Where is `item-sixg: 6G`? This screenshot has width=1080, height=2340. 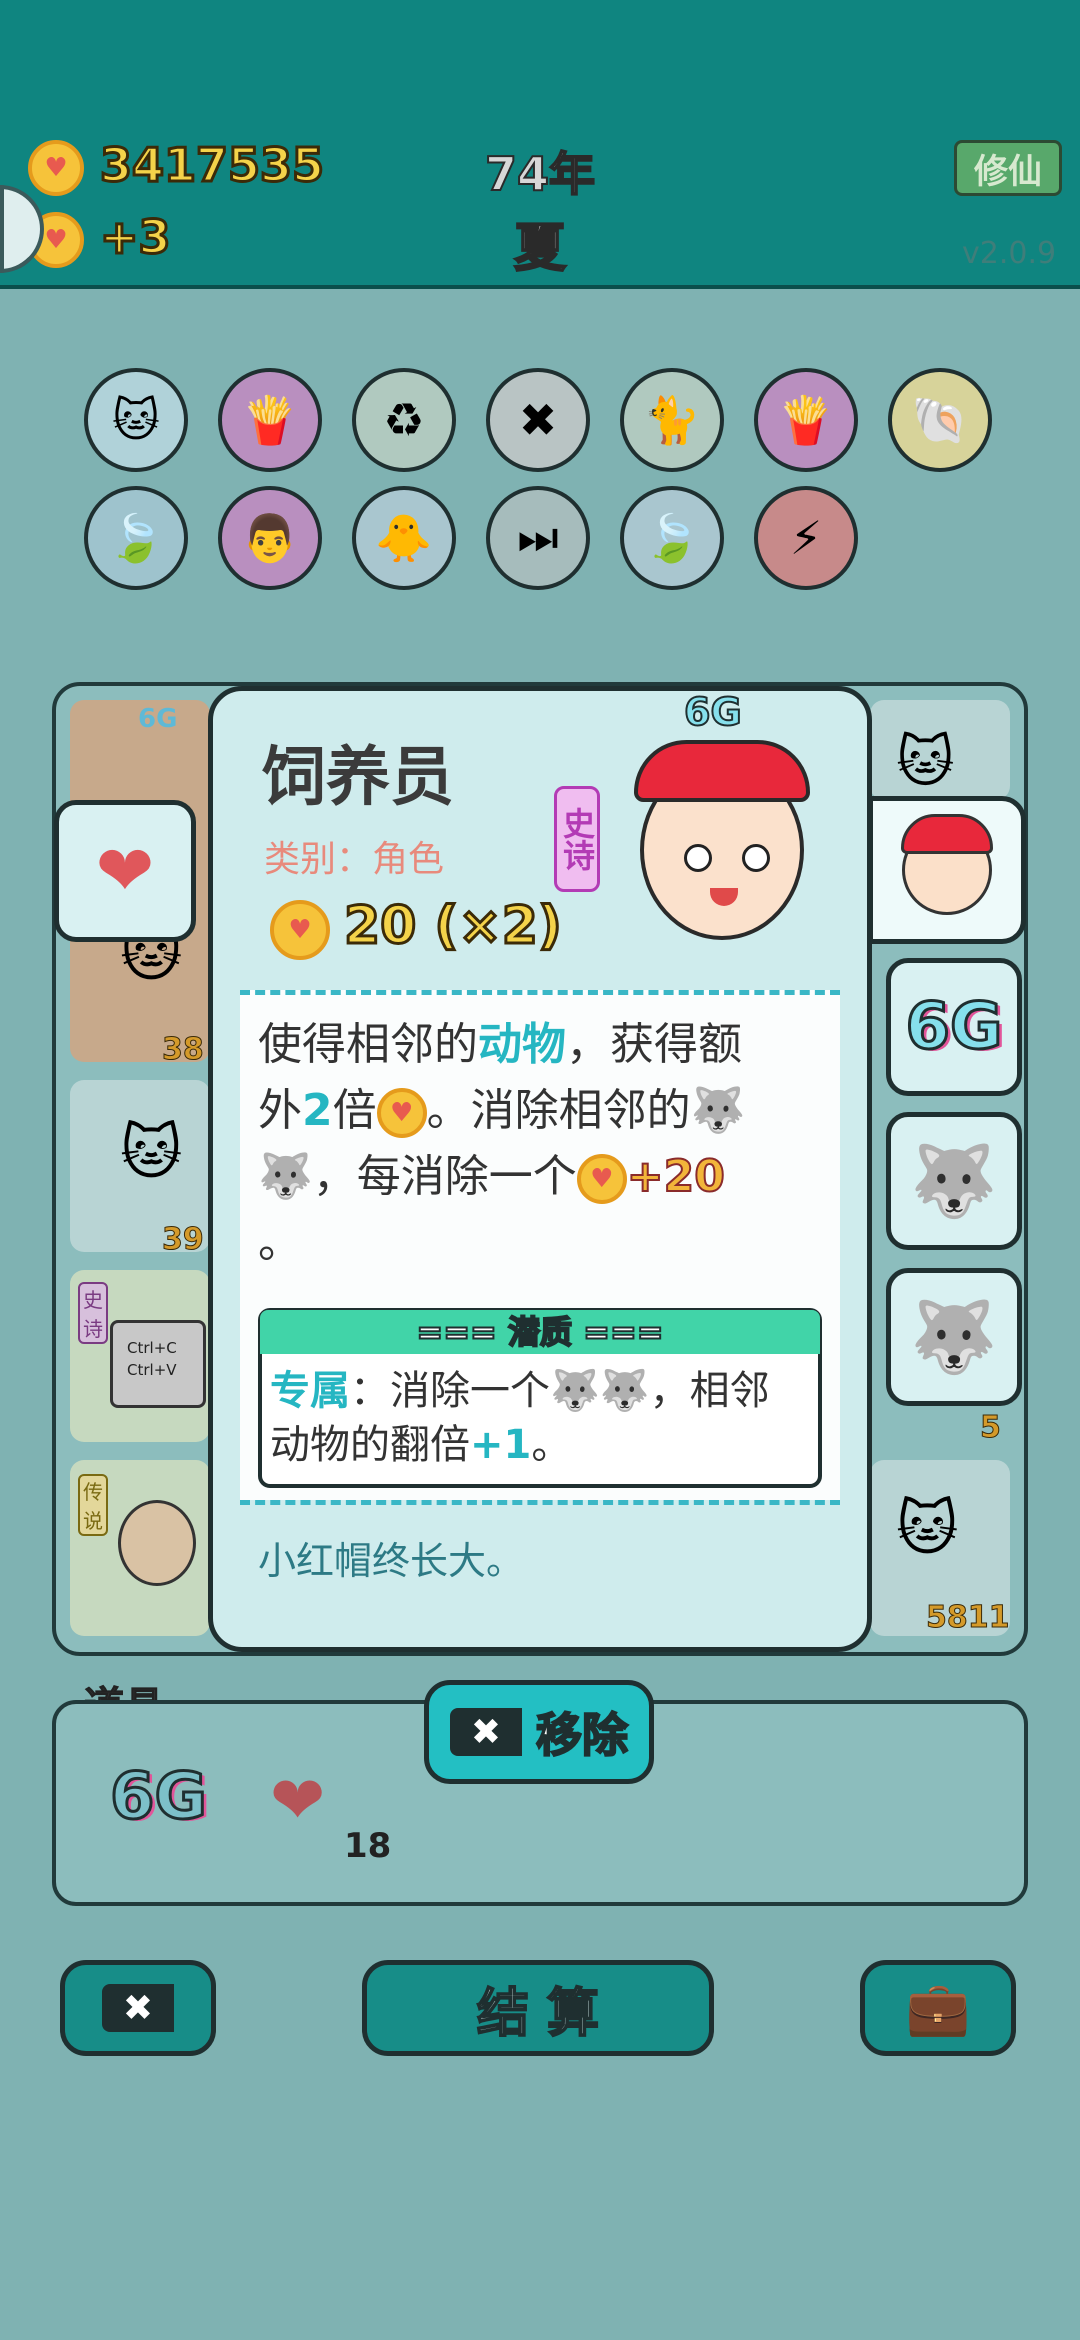 item-sixg: 6G is located at coordinates (158, 1797).